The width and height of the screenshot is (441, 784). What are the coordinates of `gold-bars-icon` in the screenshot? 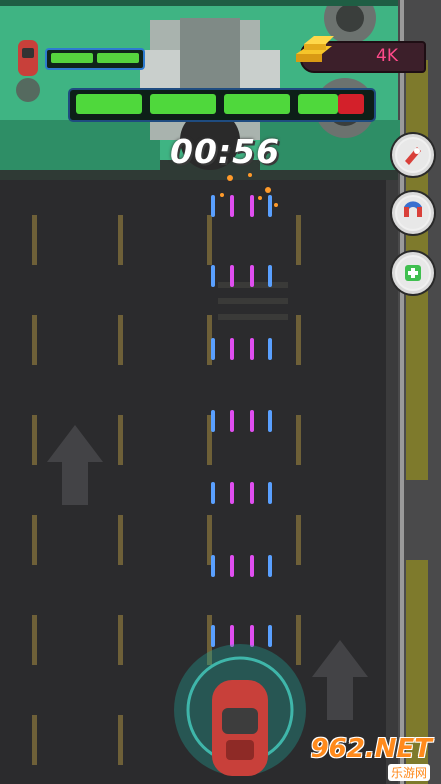 It's located at (316, 51).